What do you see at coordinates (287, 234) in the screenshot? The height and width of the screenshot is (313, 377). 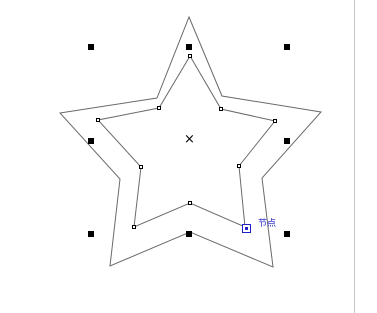 I see `handle-bottom-right` at bounding box center [287, 234].